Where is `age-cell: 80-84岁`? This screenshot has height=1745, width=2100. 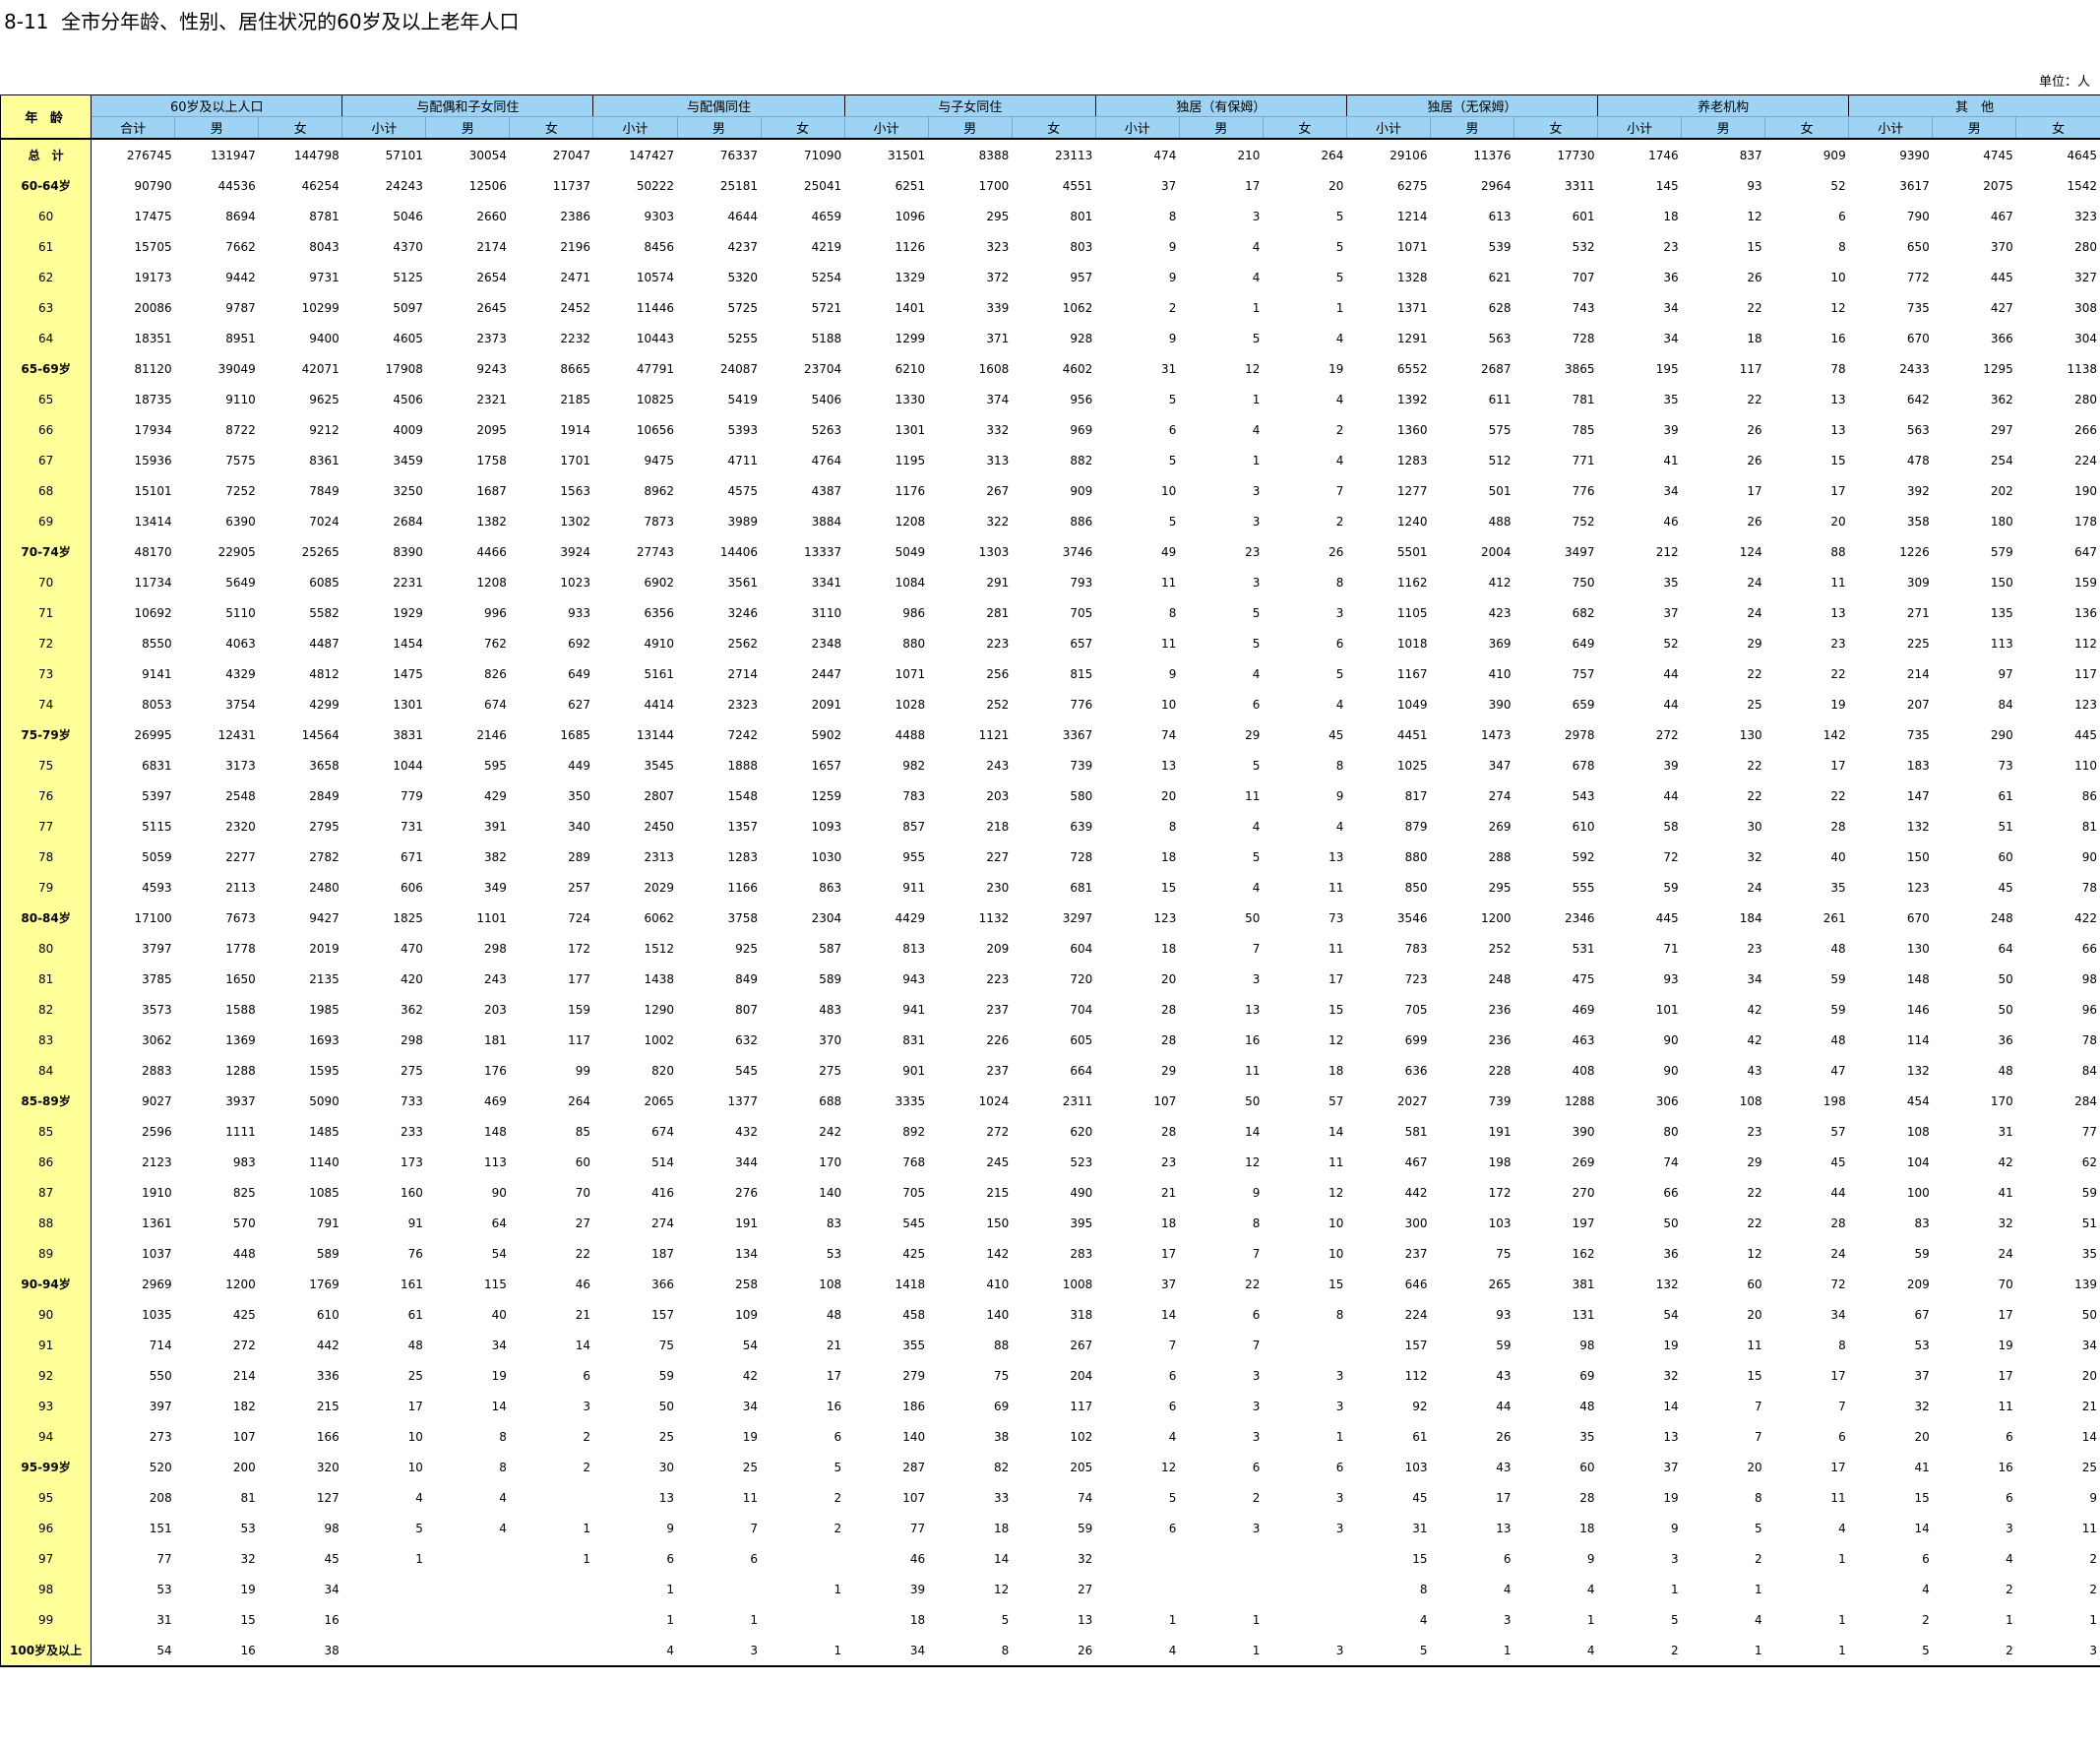
age-cell: 80-84岁 is located at coordinates (46, 918).